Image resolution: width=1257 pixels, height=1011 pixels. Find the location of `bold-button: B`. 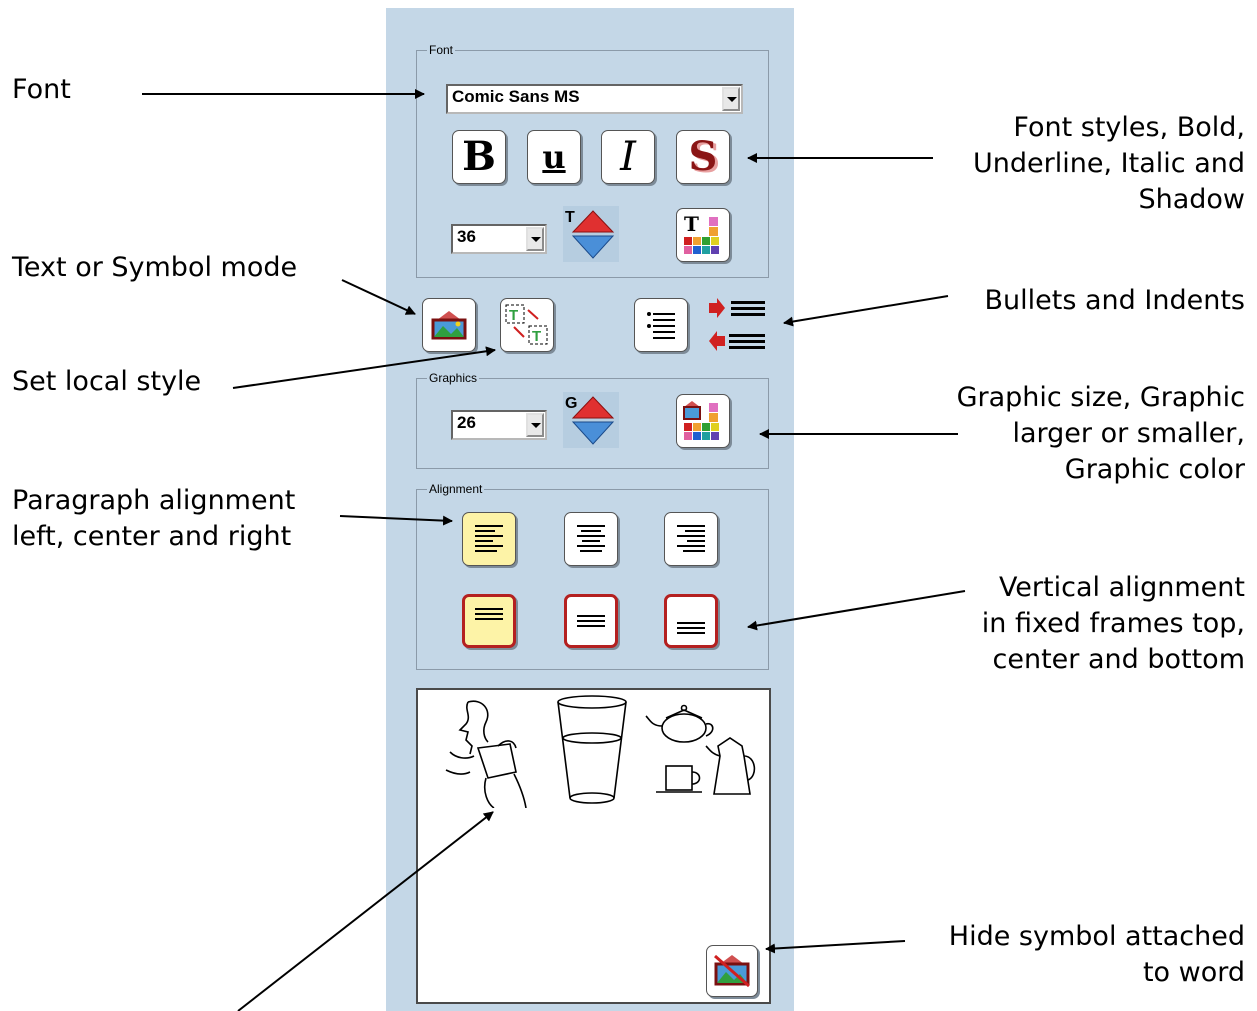

bold-button: B is located at coordinates (479, 157).